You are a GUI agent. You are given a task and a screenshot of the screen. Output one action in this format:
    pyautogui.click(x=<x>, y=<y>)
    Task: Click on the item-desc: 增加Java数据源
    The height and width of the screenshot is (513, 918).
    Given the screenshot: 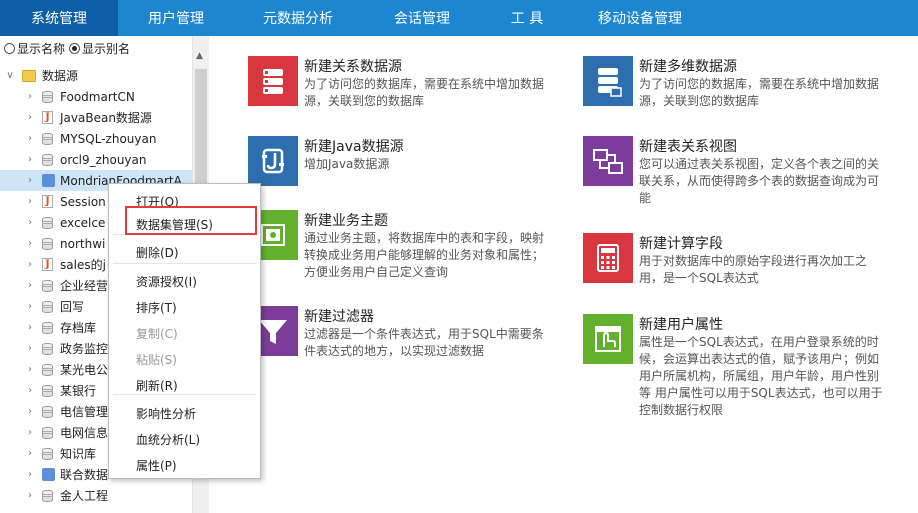 What is the action you would take?
    pyautogui.click(x=347, y=164)
    